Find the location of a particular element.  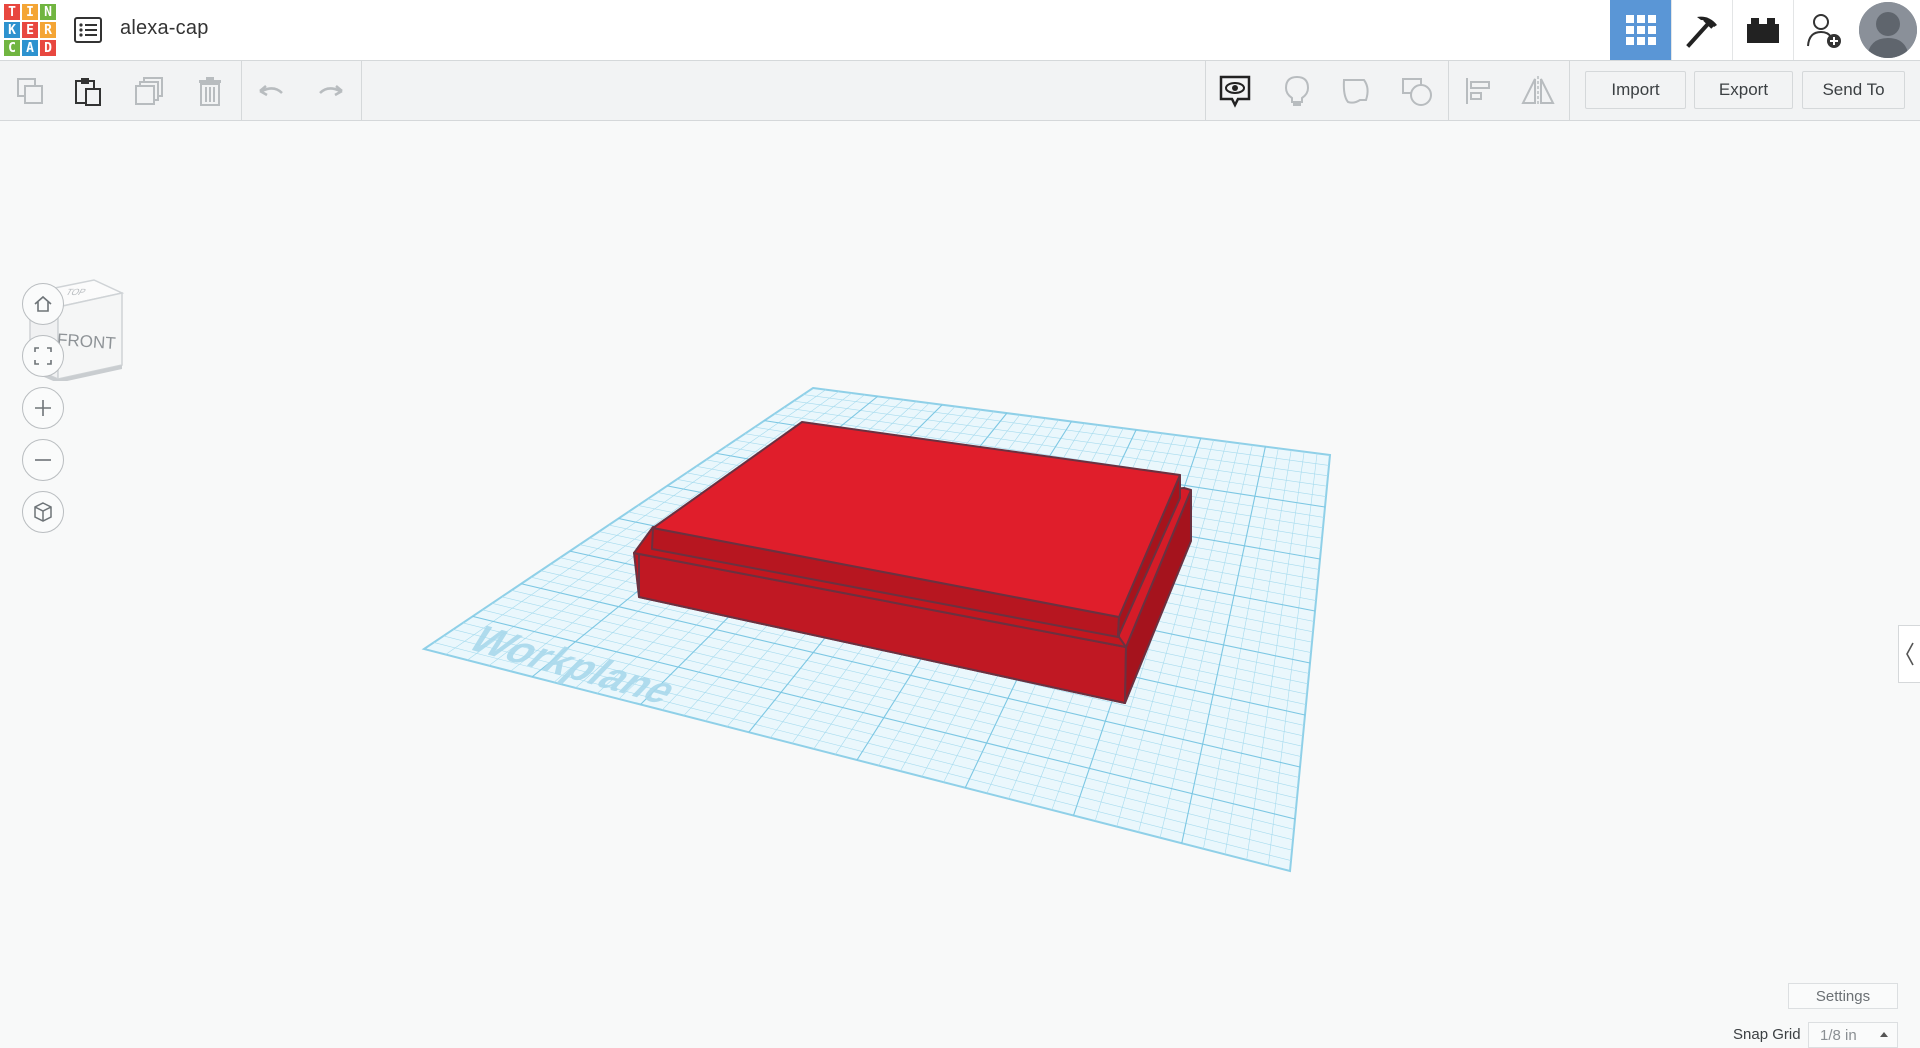

home-icon is located at coordinates (43, 303).